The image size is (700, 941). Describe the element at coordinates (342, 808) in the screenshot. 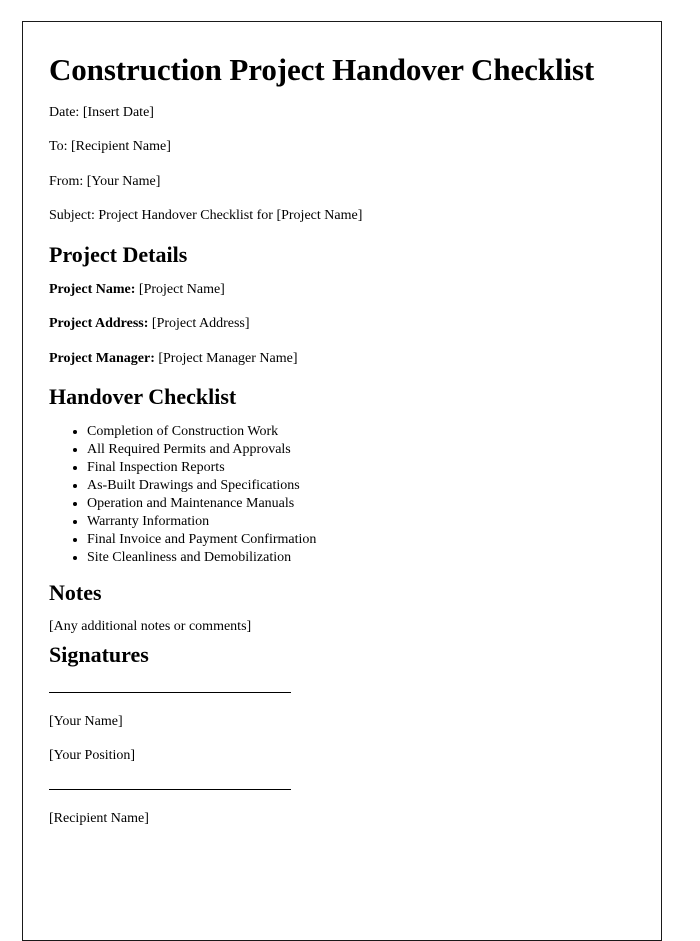

I see `signature-block-recipient: [Recipient Name]` at that location.